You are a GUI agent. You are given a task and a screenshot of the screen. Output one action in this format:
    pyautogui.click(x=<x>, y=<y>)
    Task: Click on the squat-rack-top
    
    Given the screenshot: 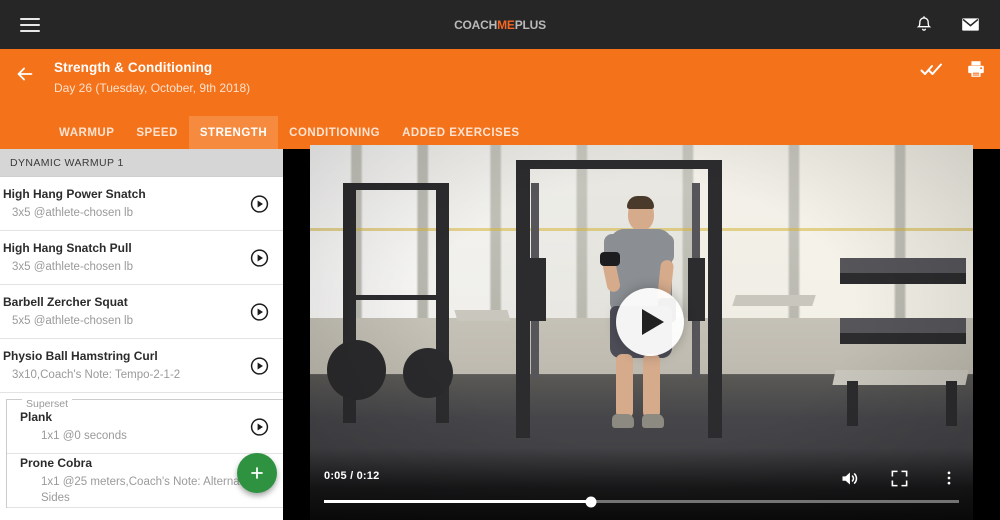 What is the action you would take?
    pyautogui.click(x=396, y=186)
    